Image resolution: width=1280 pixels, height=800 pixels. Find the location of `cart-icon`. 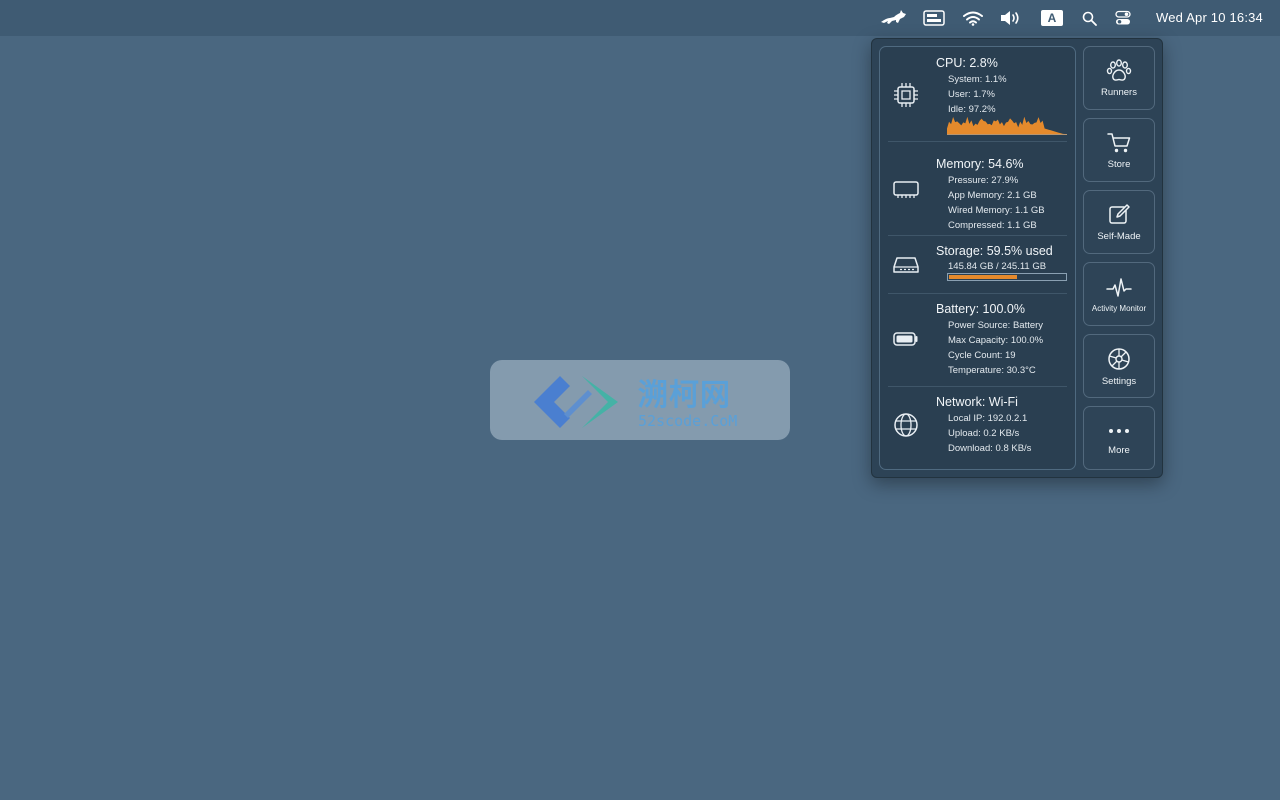

cart-icon is located at coordinates (1119, 142).